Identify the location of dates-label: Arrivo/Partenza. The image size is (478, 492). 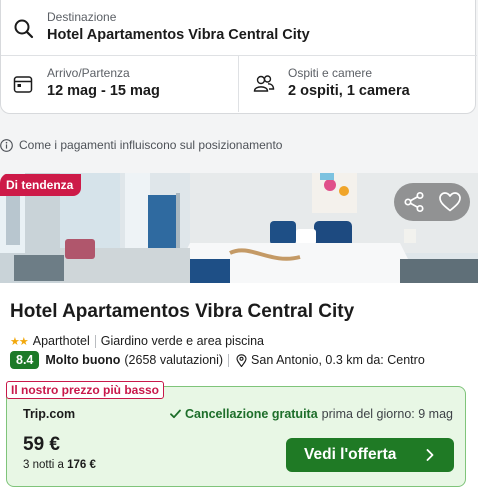
(88, 73).